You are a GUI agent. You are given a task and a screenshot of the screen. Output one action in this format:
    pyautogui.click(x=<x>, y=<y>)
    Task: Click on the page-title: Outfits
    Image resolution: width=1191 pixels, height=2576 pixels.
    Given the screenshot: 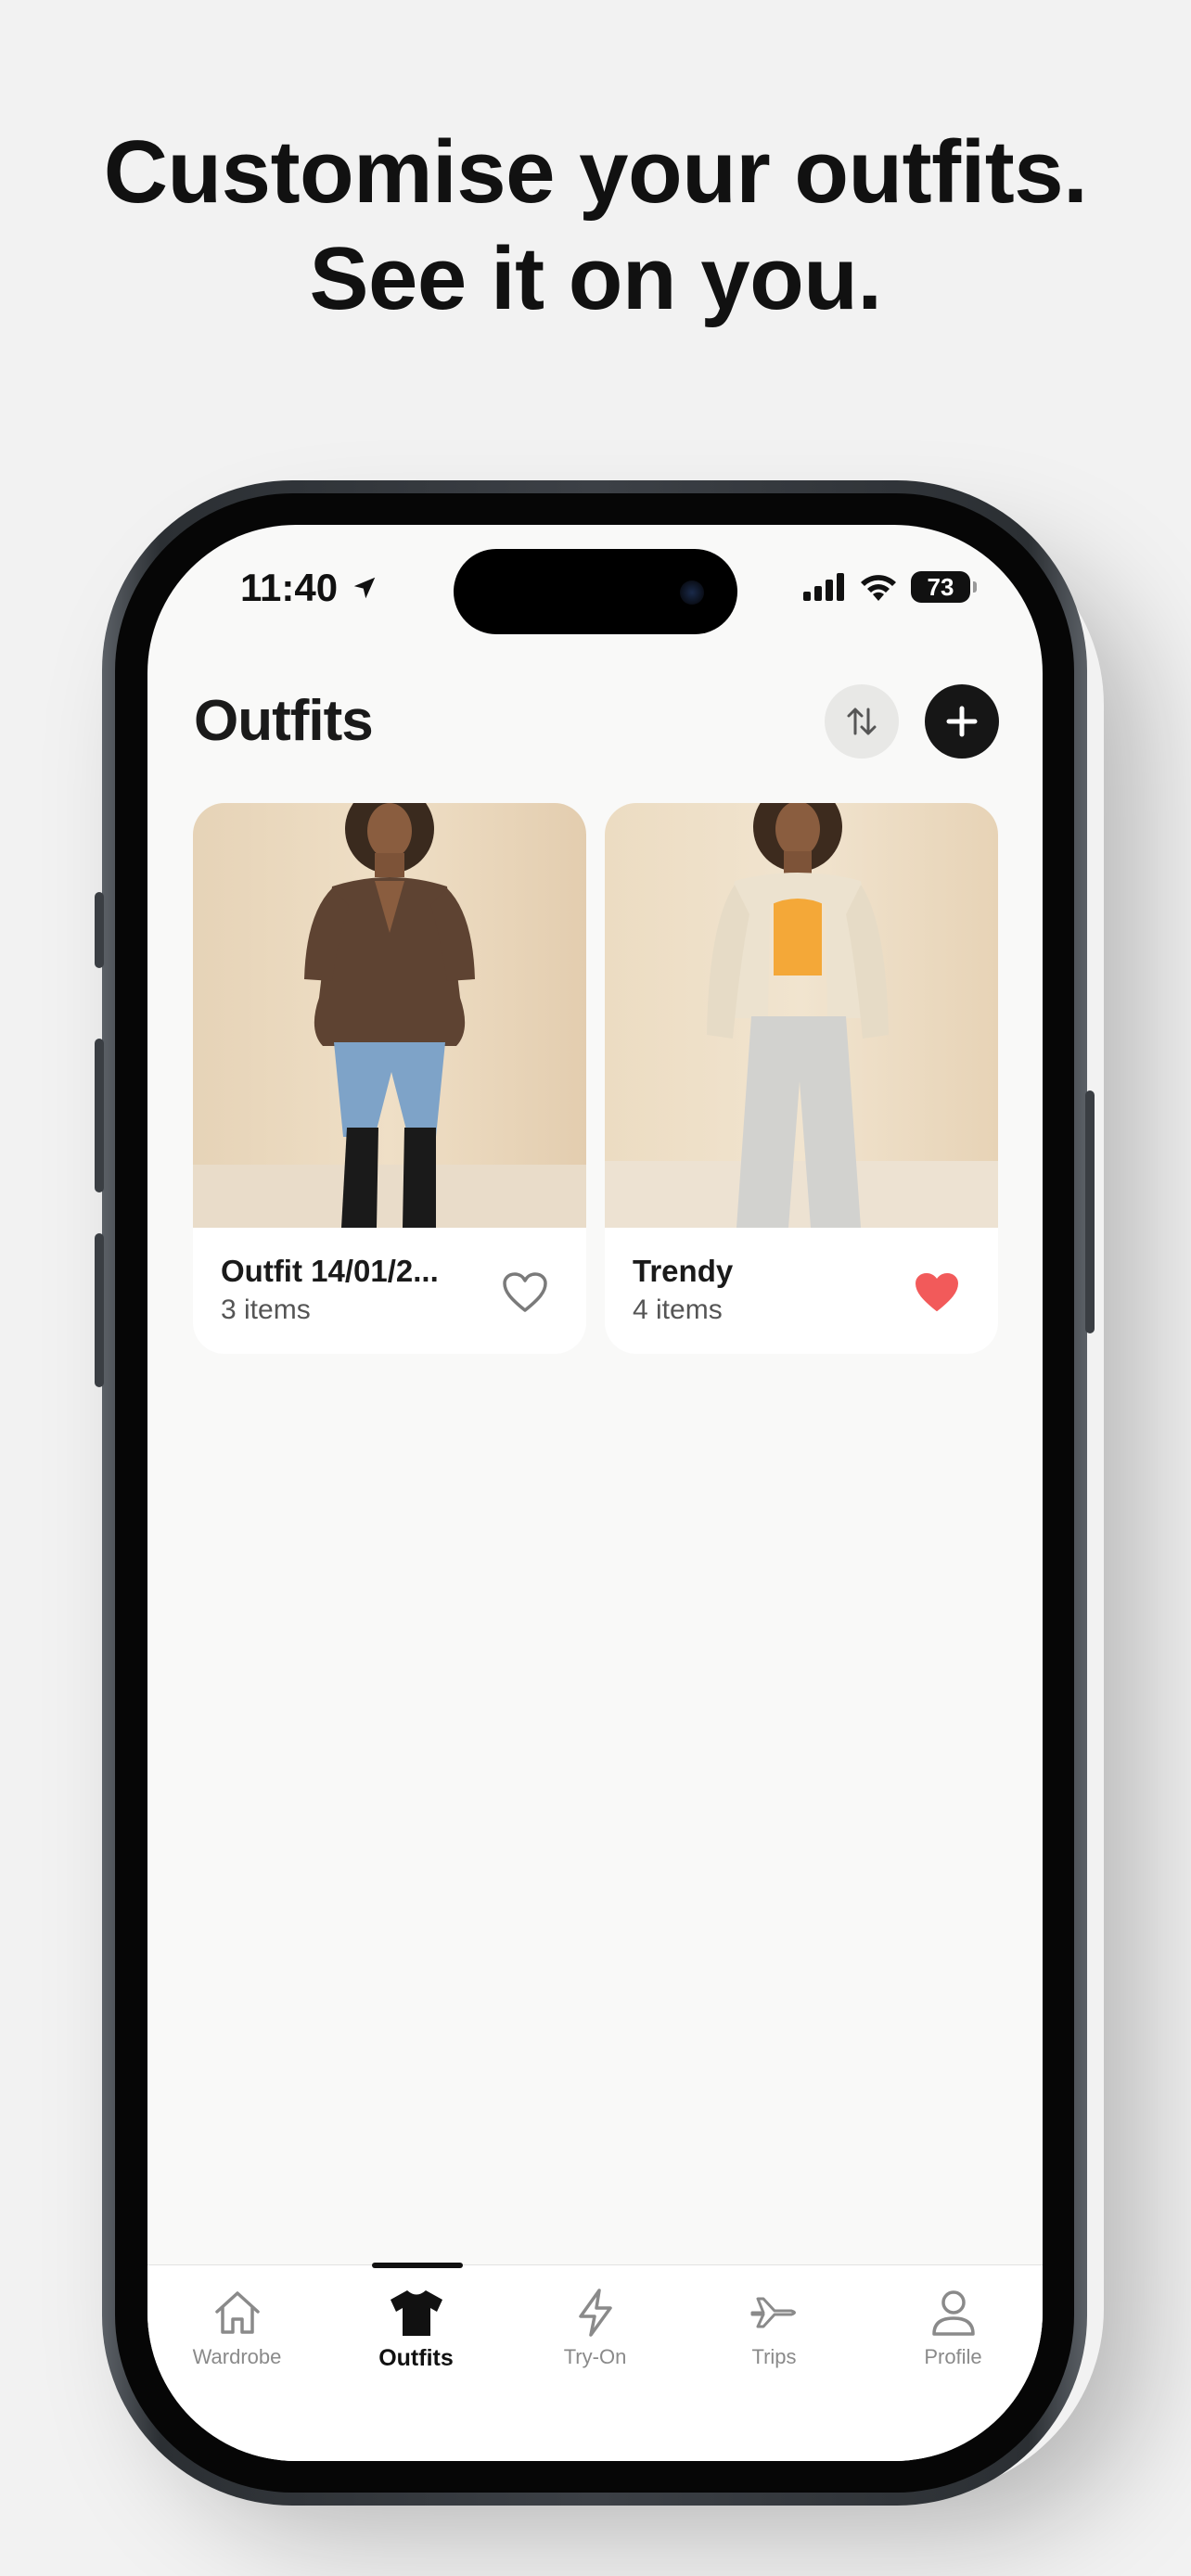 What is the action you would take?
    pyautogui.click(x=284, y=721)
    